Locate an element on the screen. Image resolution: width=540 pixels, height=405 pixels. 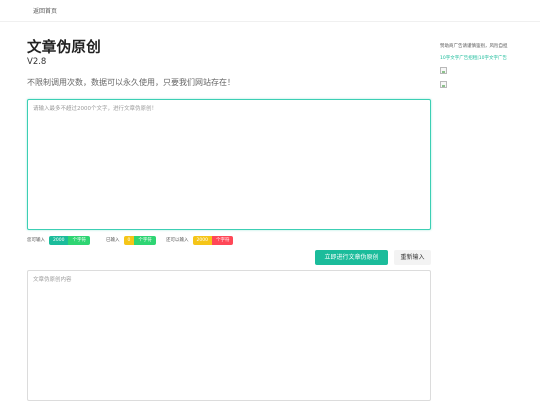
remaining-badge: 2000 个字符 is located at coordinates (213, 240).